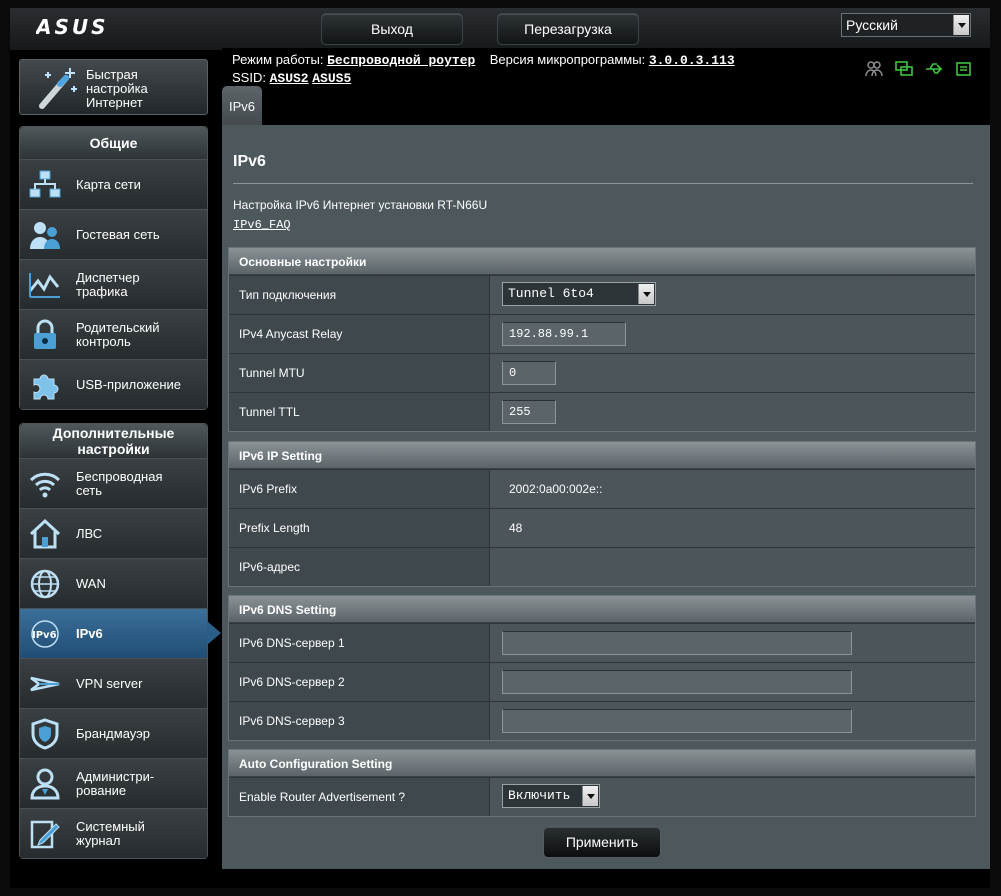 This screenshot has width=1001, height=896. Describe the element at coordinates (249, 161) in the screenshot. I see `page-title: IPv6` at that location.